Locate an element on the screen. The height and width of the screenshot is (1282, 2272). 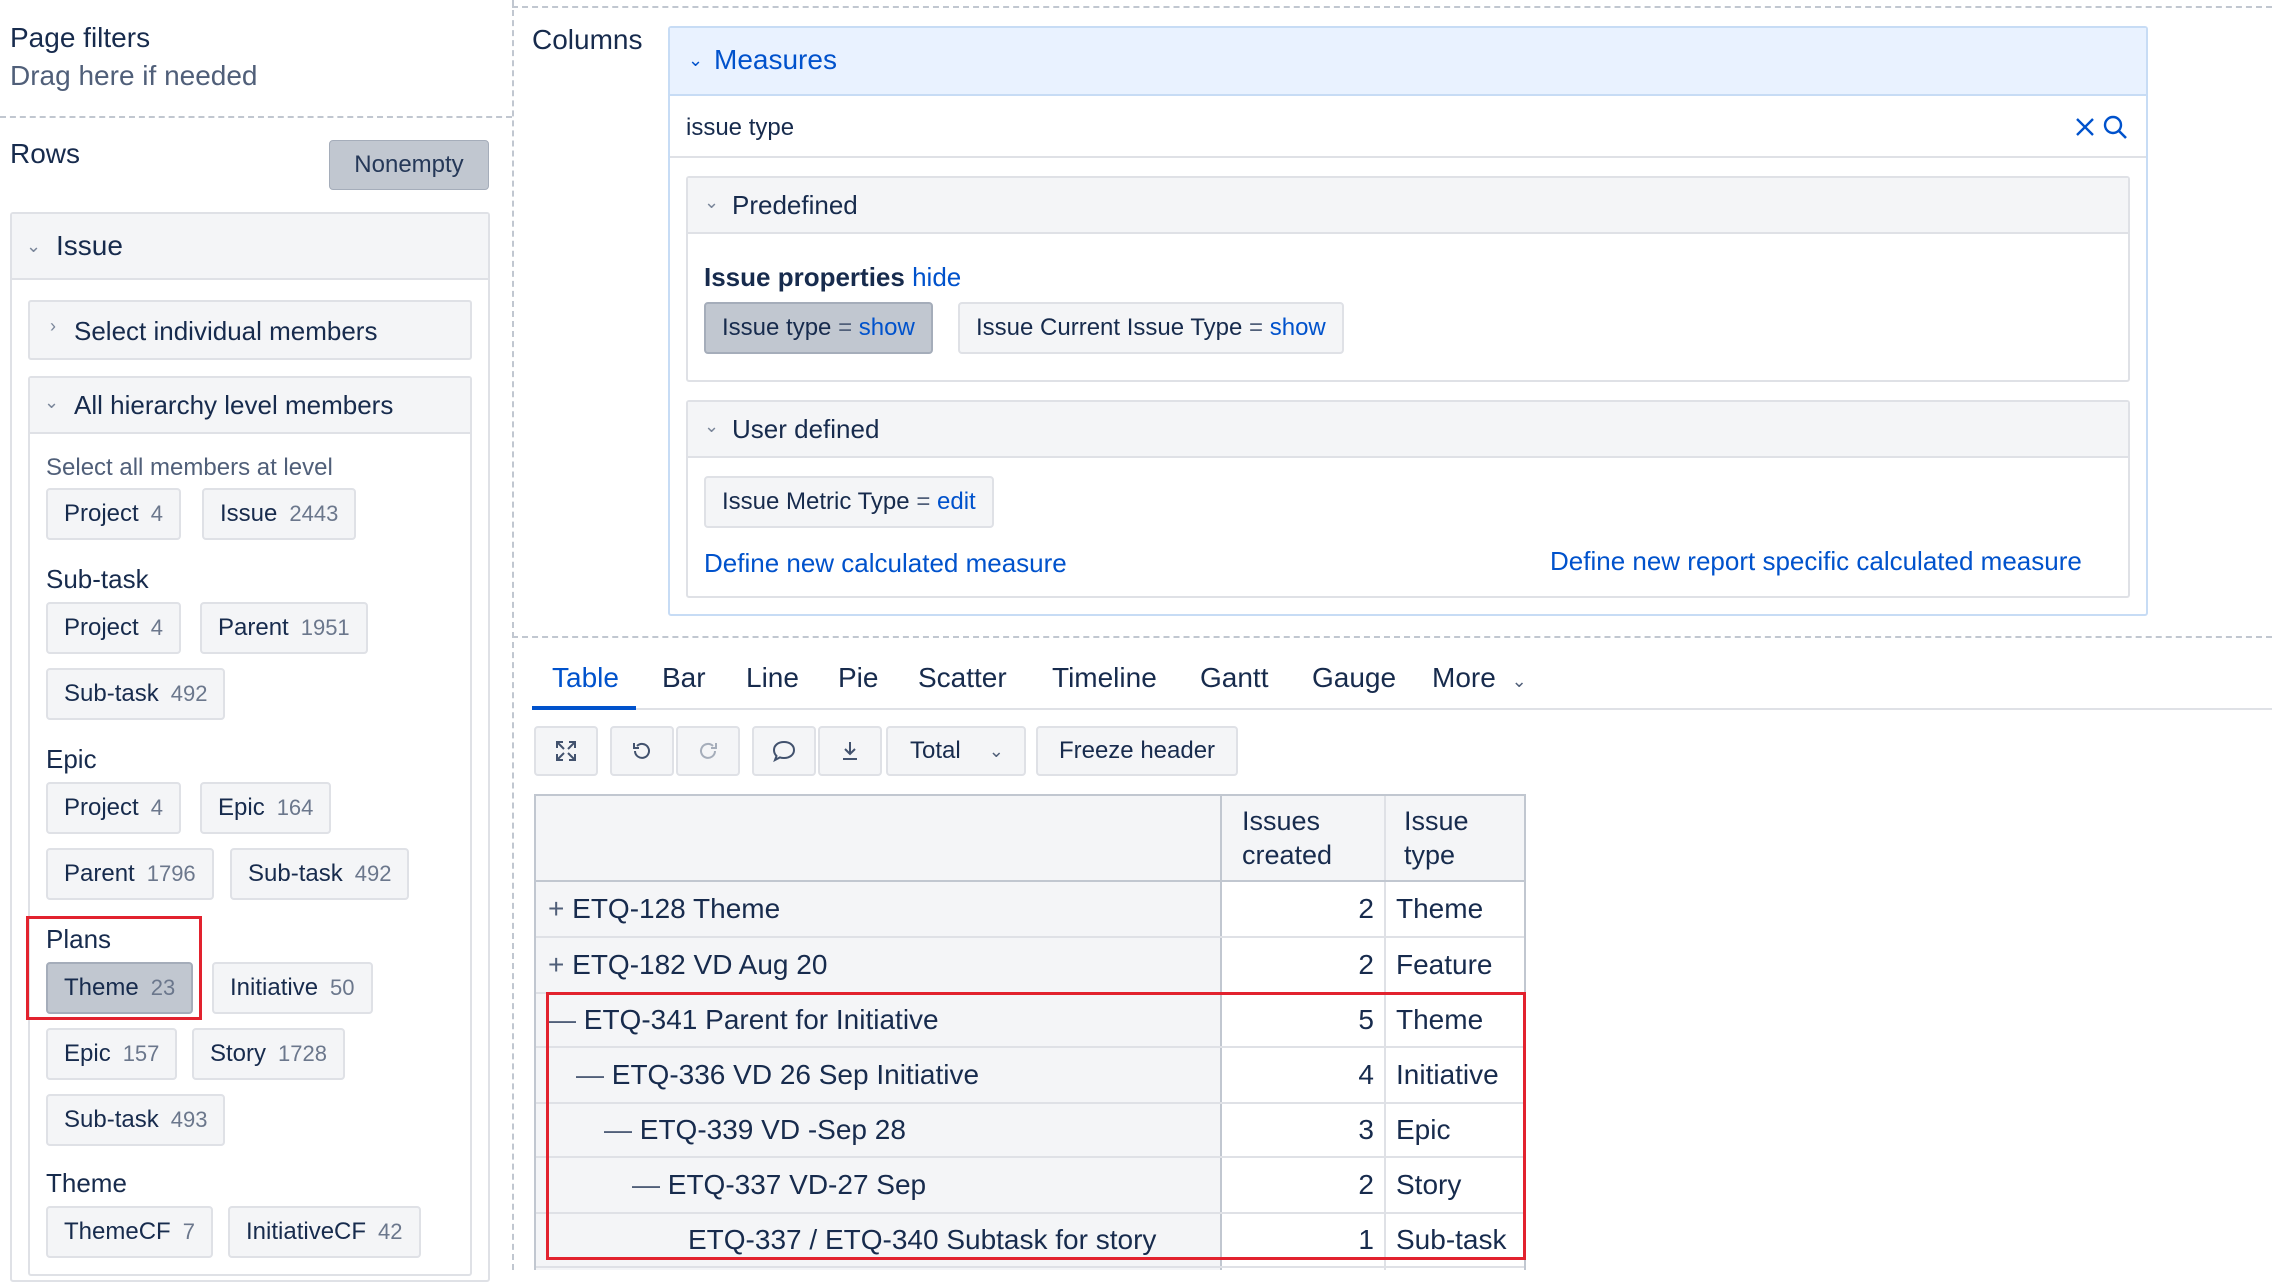
tab-bar: Bar is located at coordinates (684, 678).